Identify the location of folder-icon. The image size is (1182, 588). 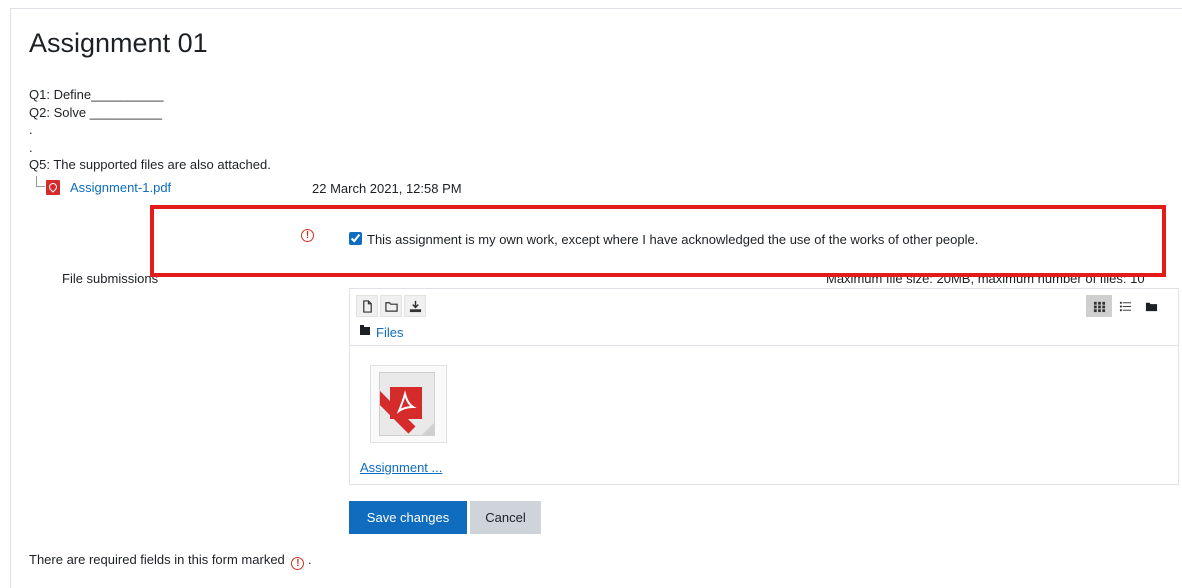
(365, 330).